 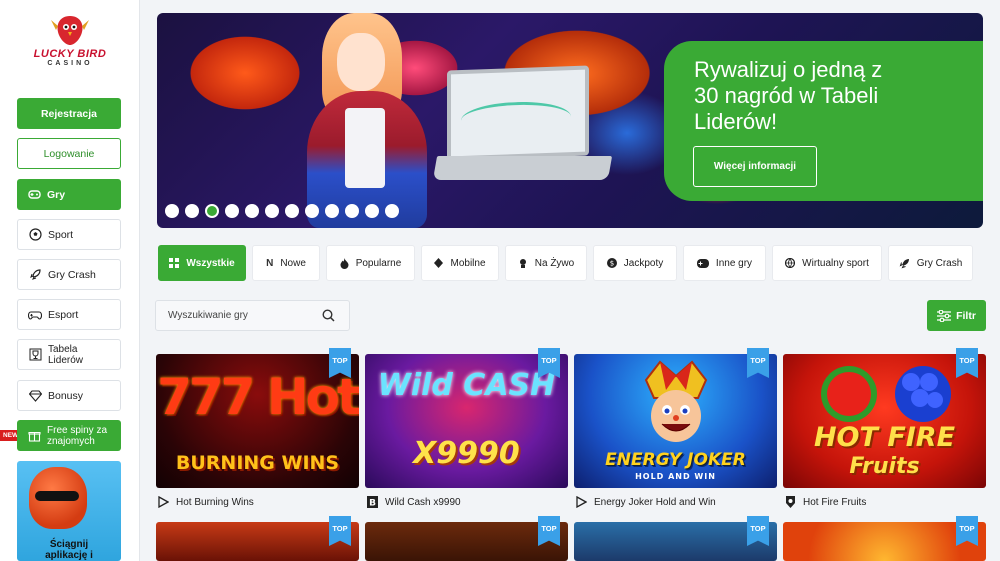 I want to click on sidebar-item-label: Sport, so click(x=61, y=234).